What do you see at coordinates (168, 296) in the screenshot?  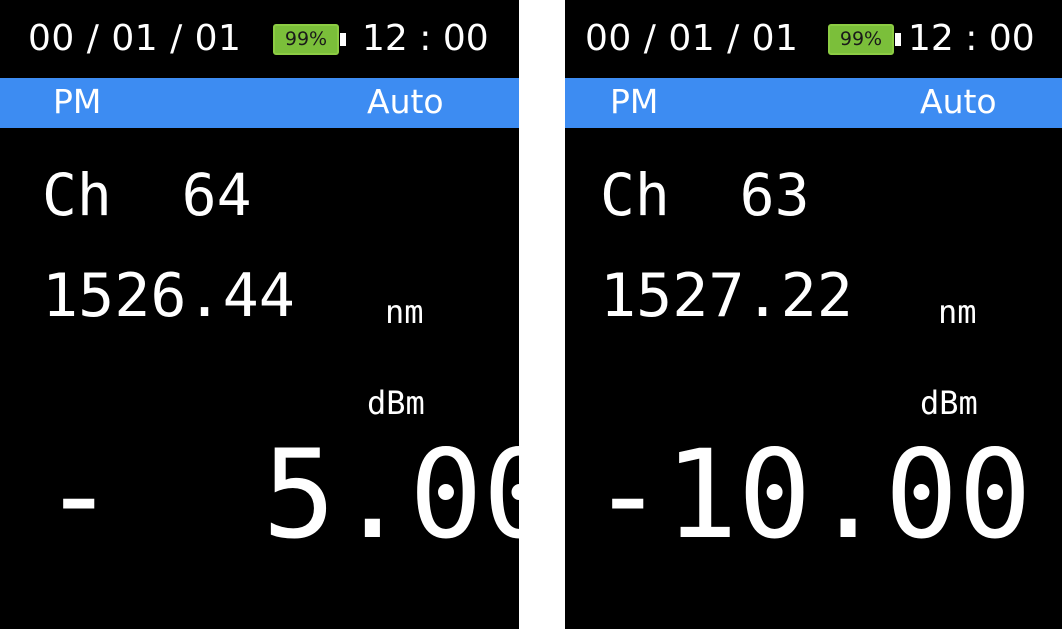 I see `wavelength-value: 1526.44` at bounding box center [168, 296].